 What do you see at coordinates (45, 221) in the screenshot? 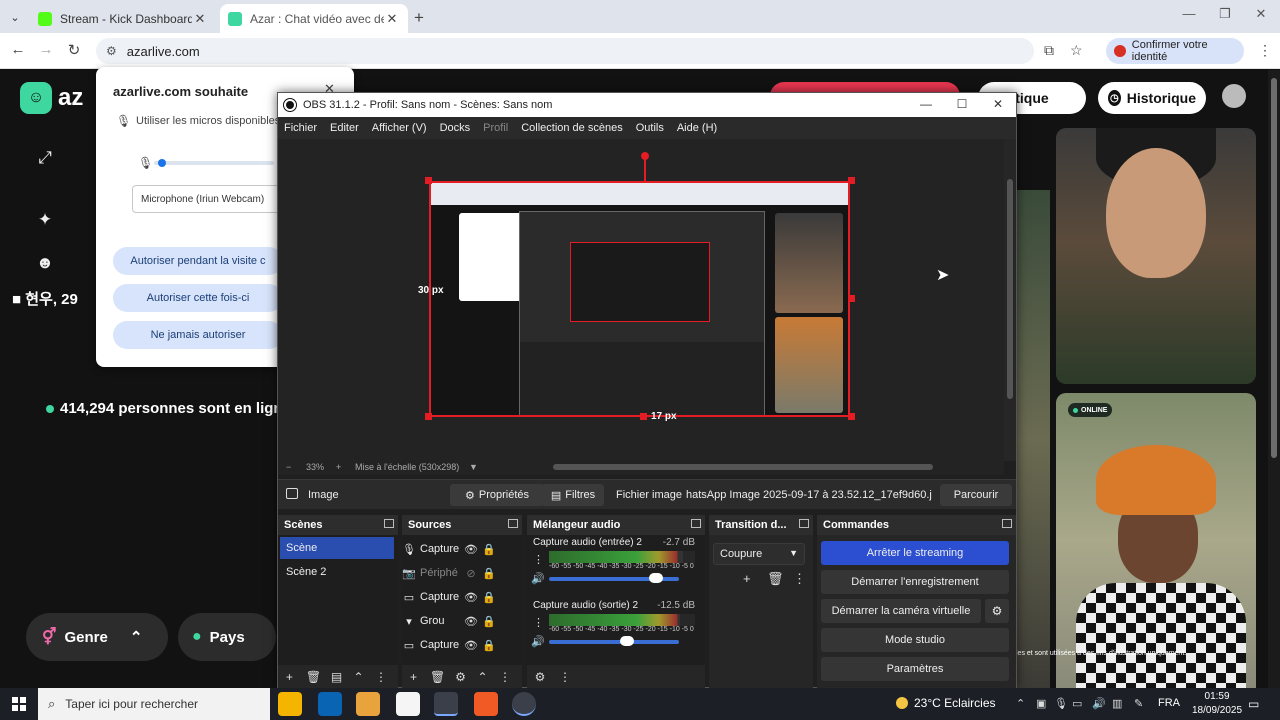
I see `sparkle-icon: ✦` at bounding box center [45, 221].